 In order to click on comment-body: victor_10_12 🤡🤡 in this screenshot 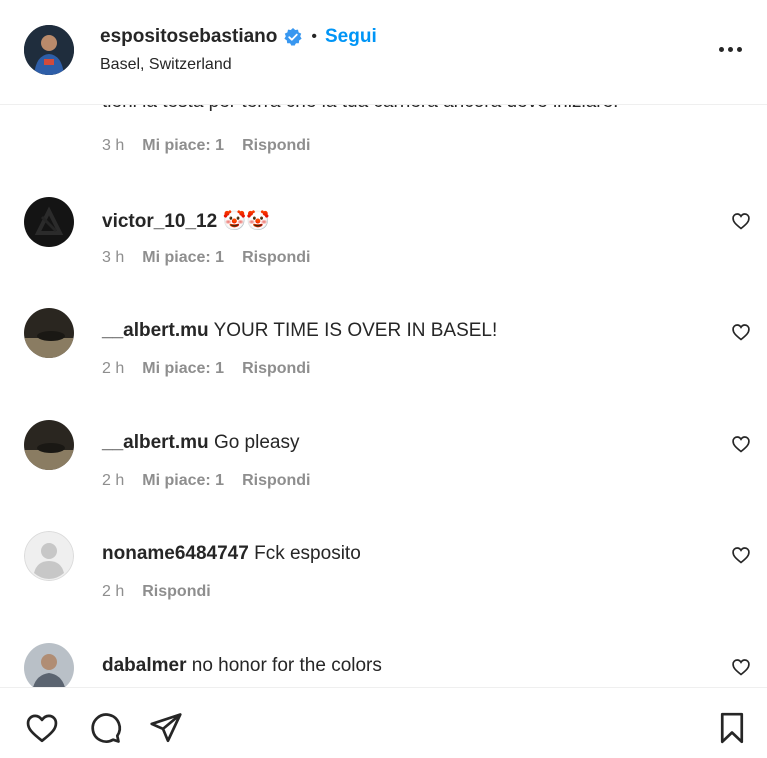, I will do `click(186, 221)`.